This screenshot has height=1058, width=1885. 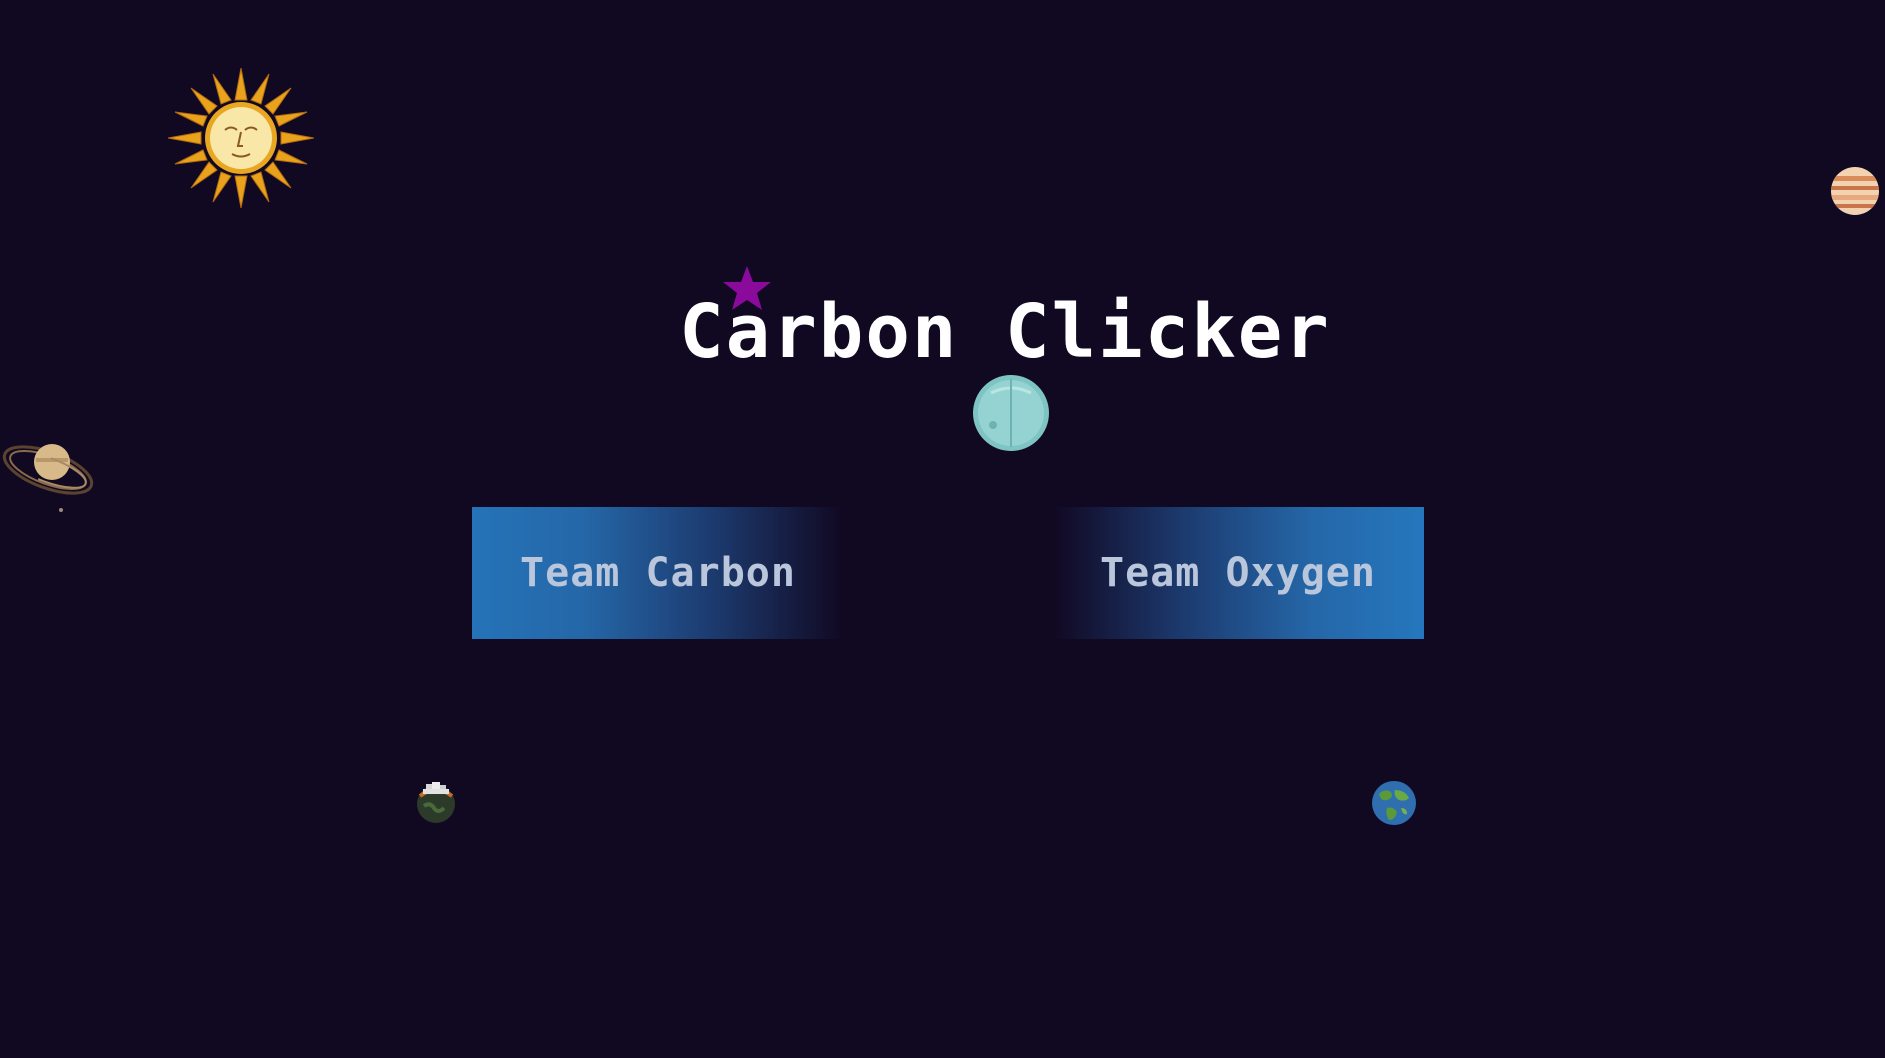 What do you see at coordinates (1394, 803) in the screenshot?
I see `earth-icon` at bounding box center [1394, 803].